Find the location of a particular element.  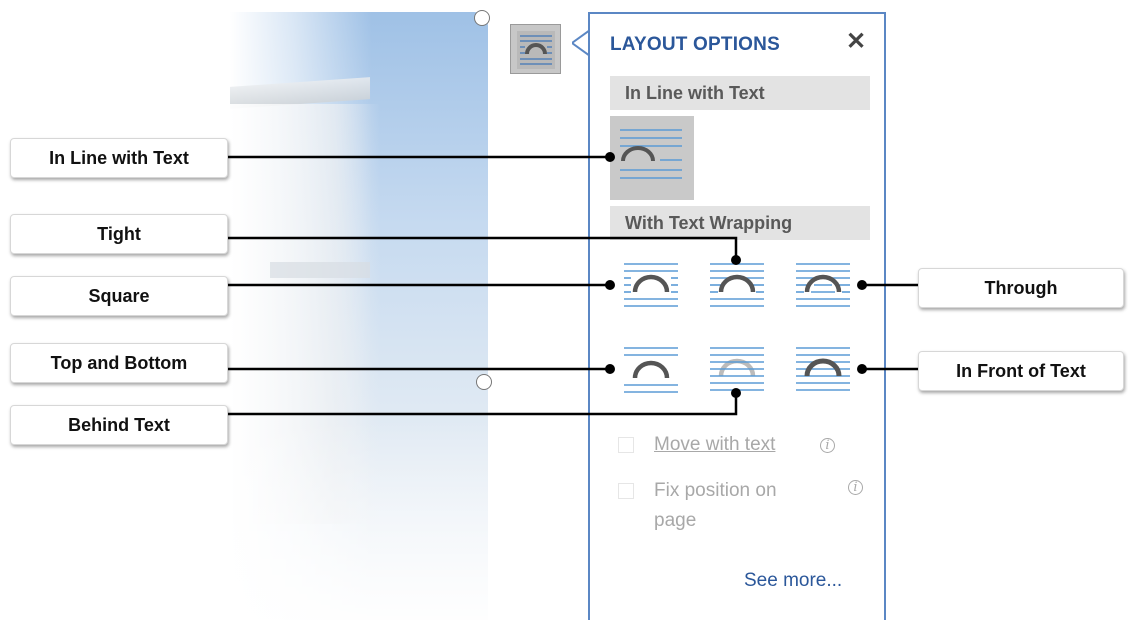

connector-dot-in-front is located at coordinates (862, 369).